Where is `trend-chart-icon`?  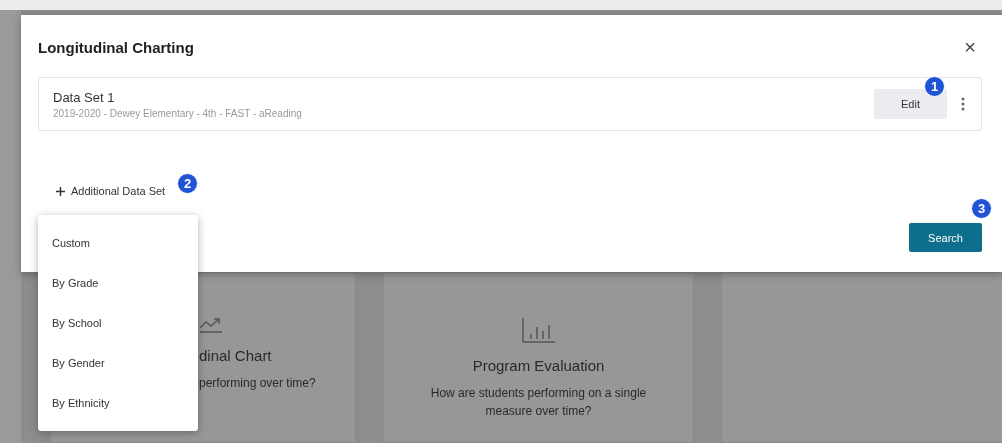
trend-chart-icon is located at coordinates (211, 325).